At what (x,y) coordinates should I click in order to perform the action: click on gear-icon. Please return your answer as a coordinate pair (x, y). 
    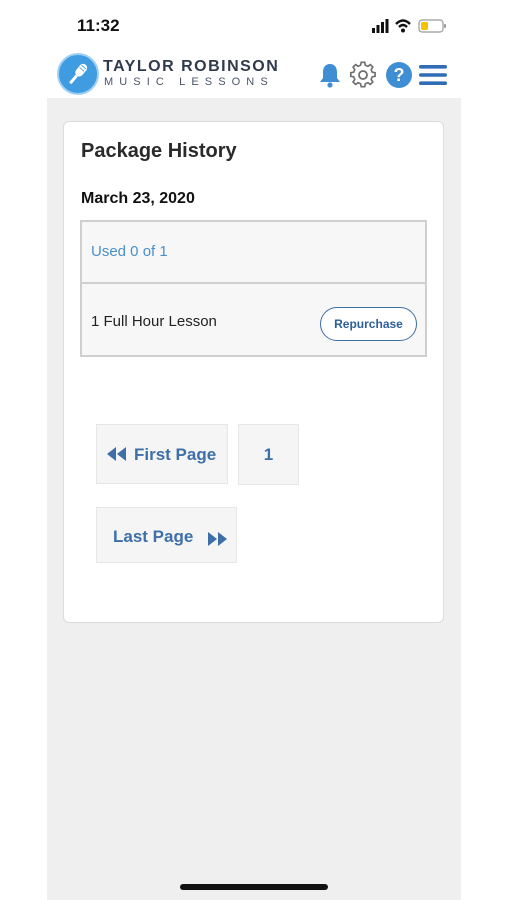
    Looking at the image, I should click on (363, 75).